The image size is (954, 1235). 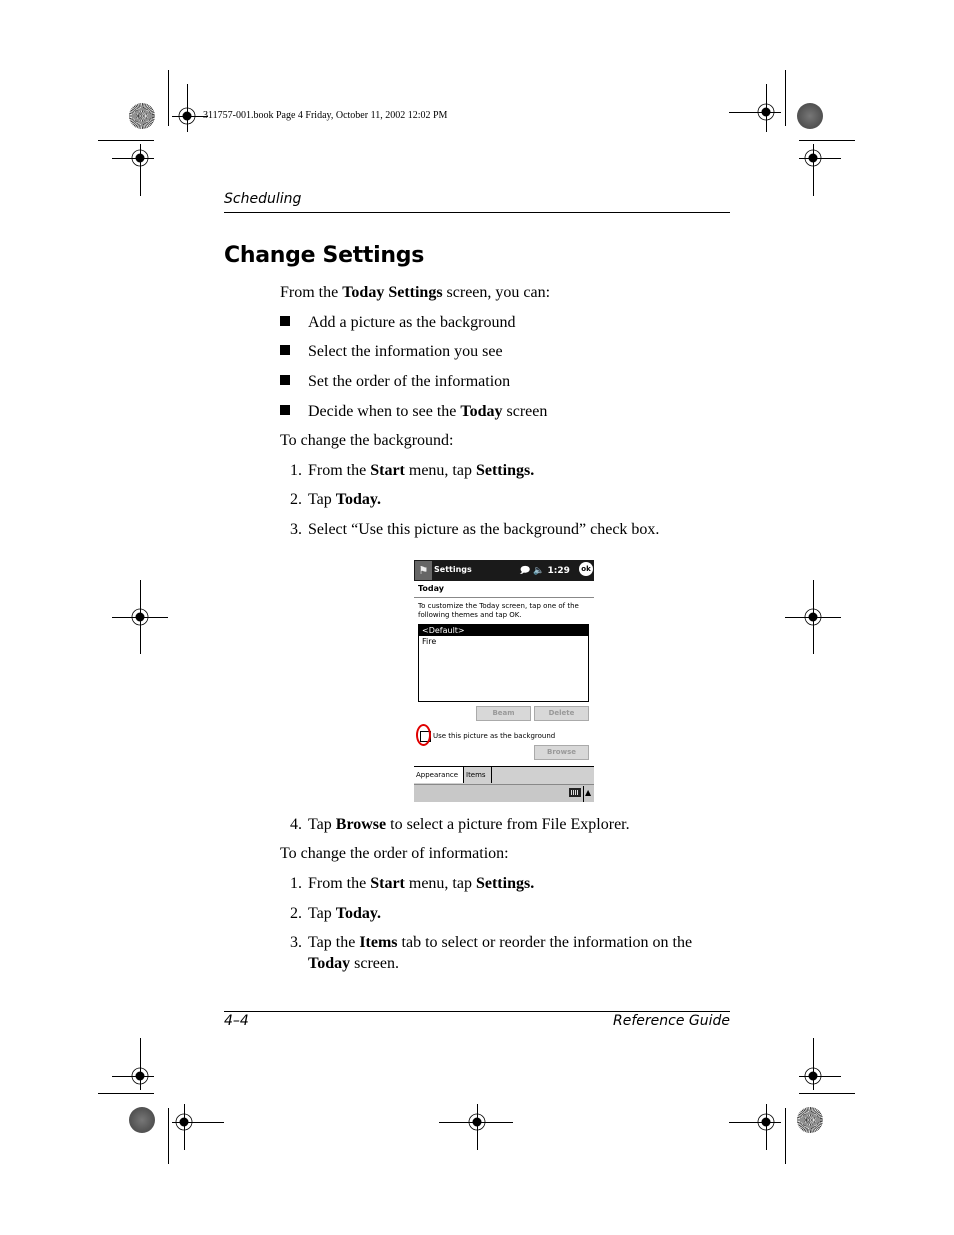 I want to click on beam-button: Beam, so click(x=503, y=713).